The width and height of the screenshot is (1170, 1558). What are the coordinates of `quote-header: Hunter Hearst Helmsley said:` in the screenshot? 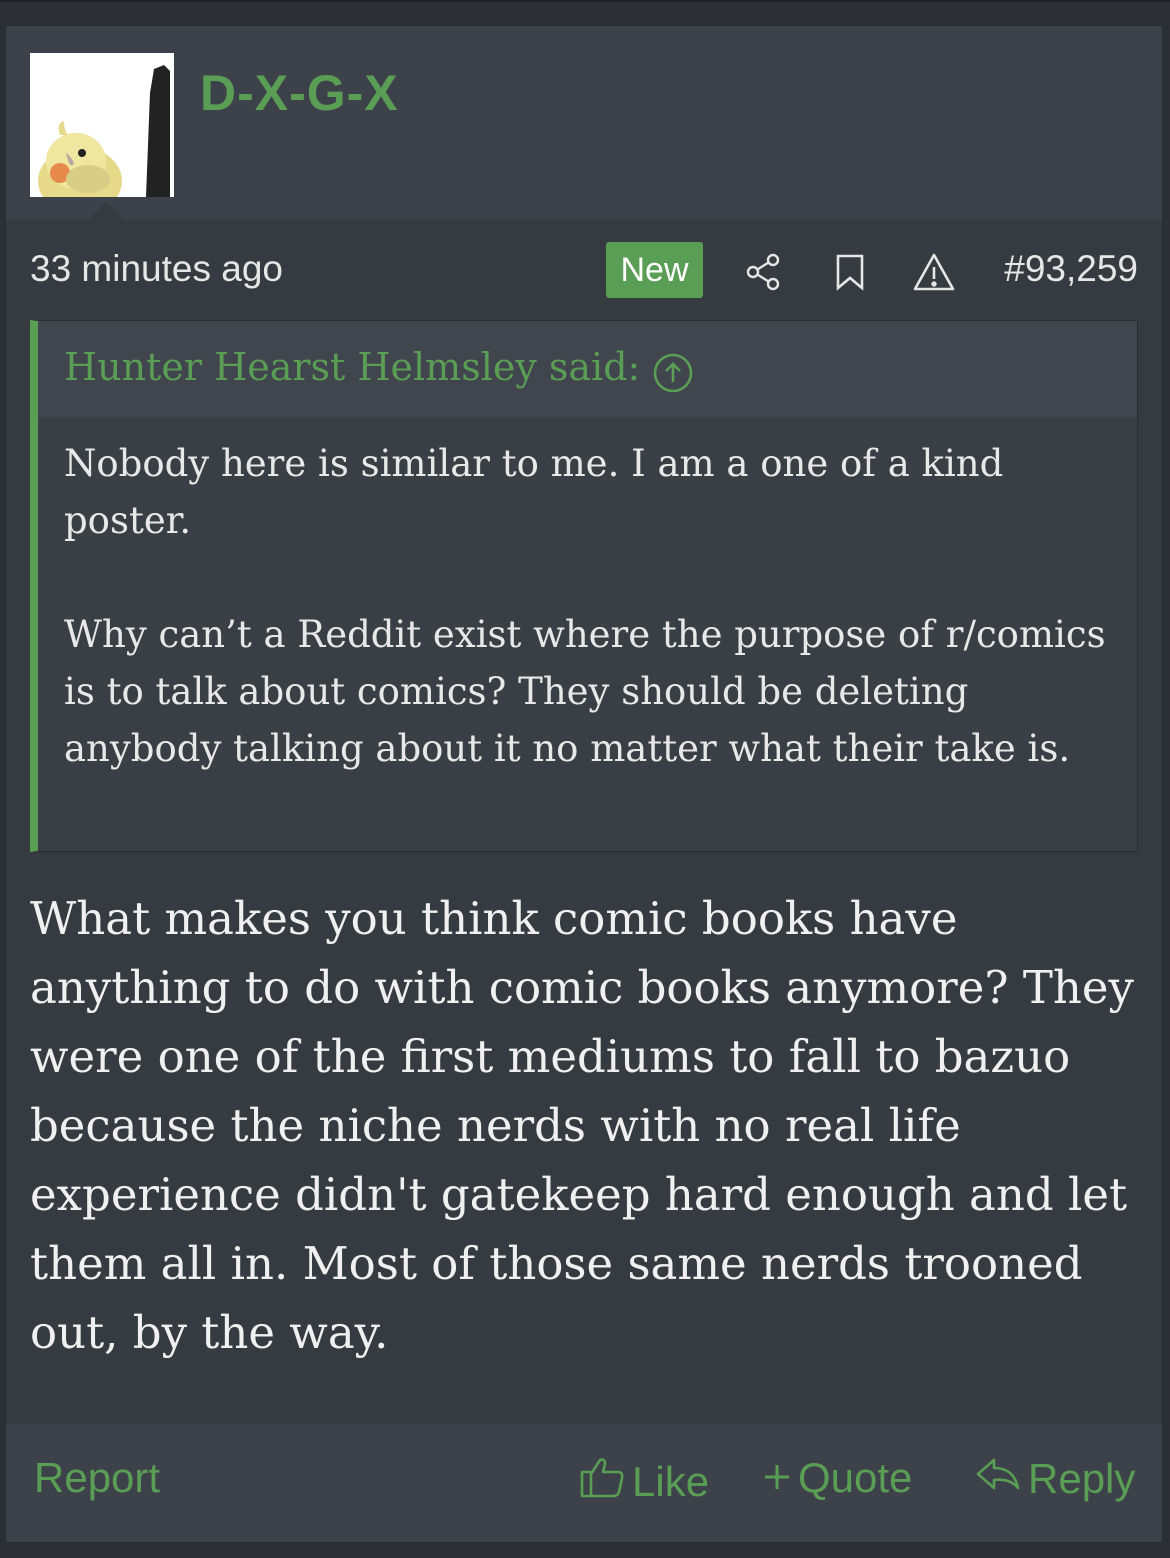 It's located at (587, 369).